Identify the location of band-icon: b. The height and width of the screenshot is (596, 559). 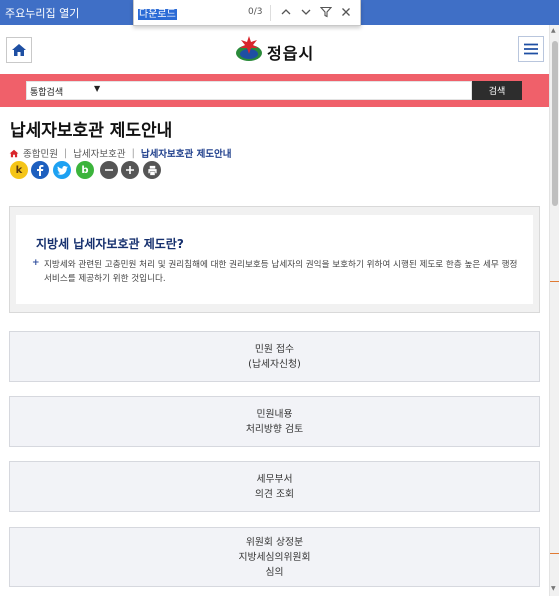
(85, 170).